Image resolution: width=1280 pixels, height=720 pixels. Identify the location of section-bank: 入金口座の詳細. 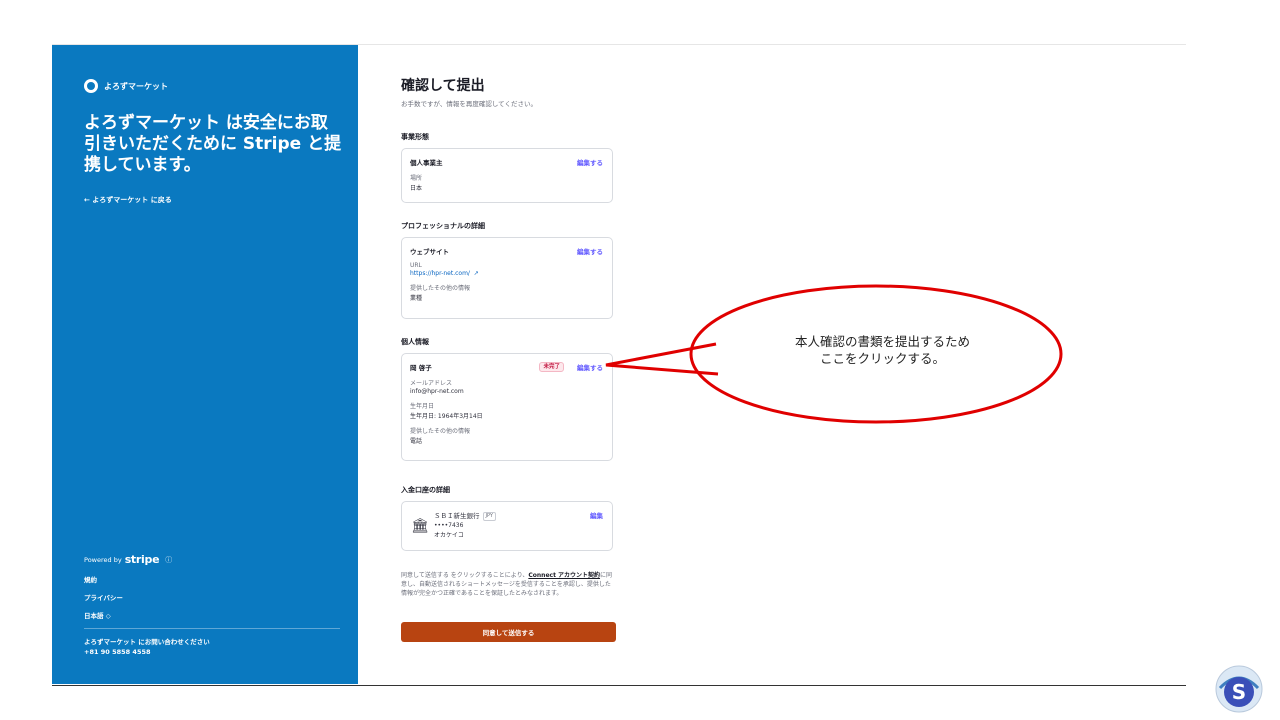
(425, 490).